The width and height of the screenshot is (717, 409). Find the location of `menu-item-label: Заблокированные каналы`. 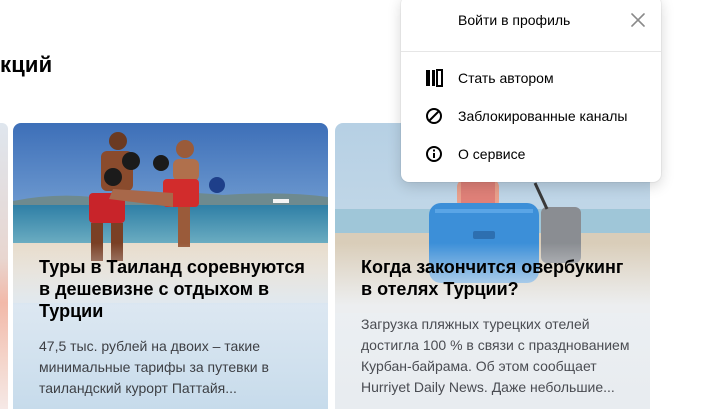

menu-item-label: Заблокированные каналы is located at coordinates (543, 116).